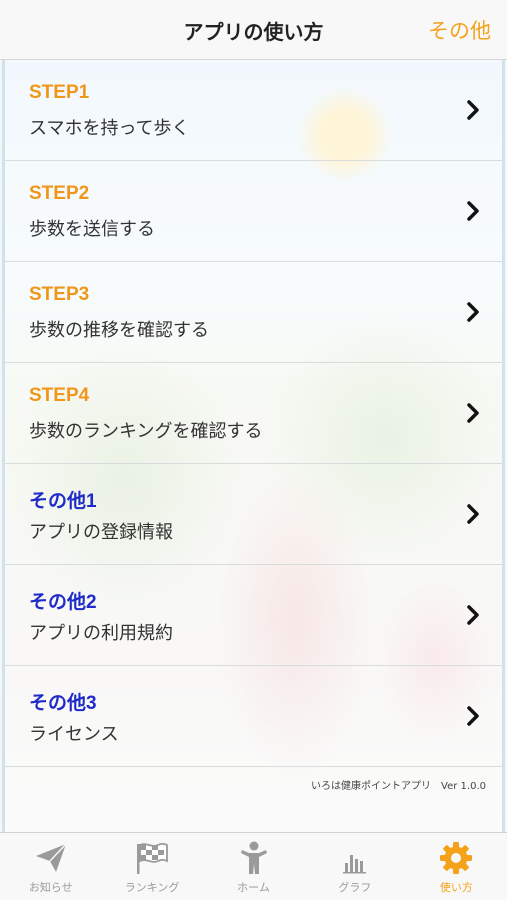  I want to click on tab-ranking: ランキング, so click(151, 866).